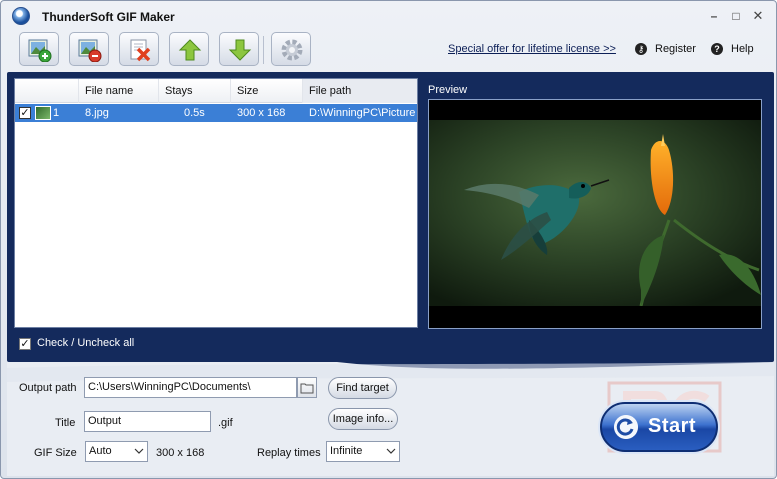 This screenshot has height=479, width=777. What do you see at coordinates (147, 421) in the screenshot?
I see `title-field: Output` at bounding box center [147, 421].